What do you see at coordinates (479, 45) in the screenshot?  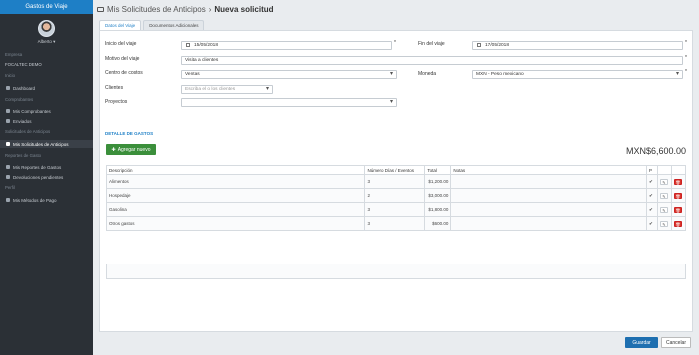 I see `calendar-icon` at bounding box center [479, 45].